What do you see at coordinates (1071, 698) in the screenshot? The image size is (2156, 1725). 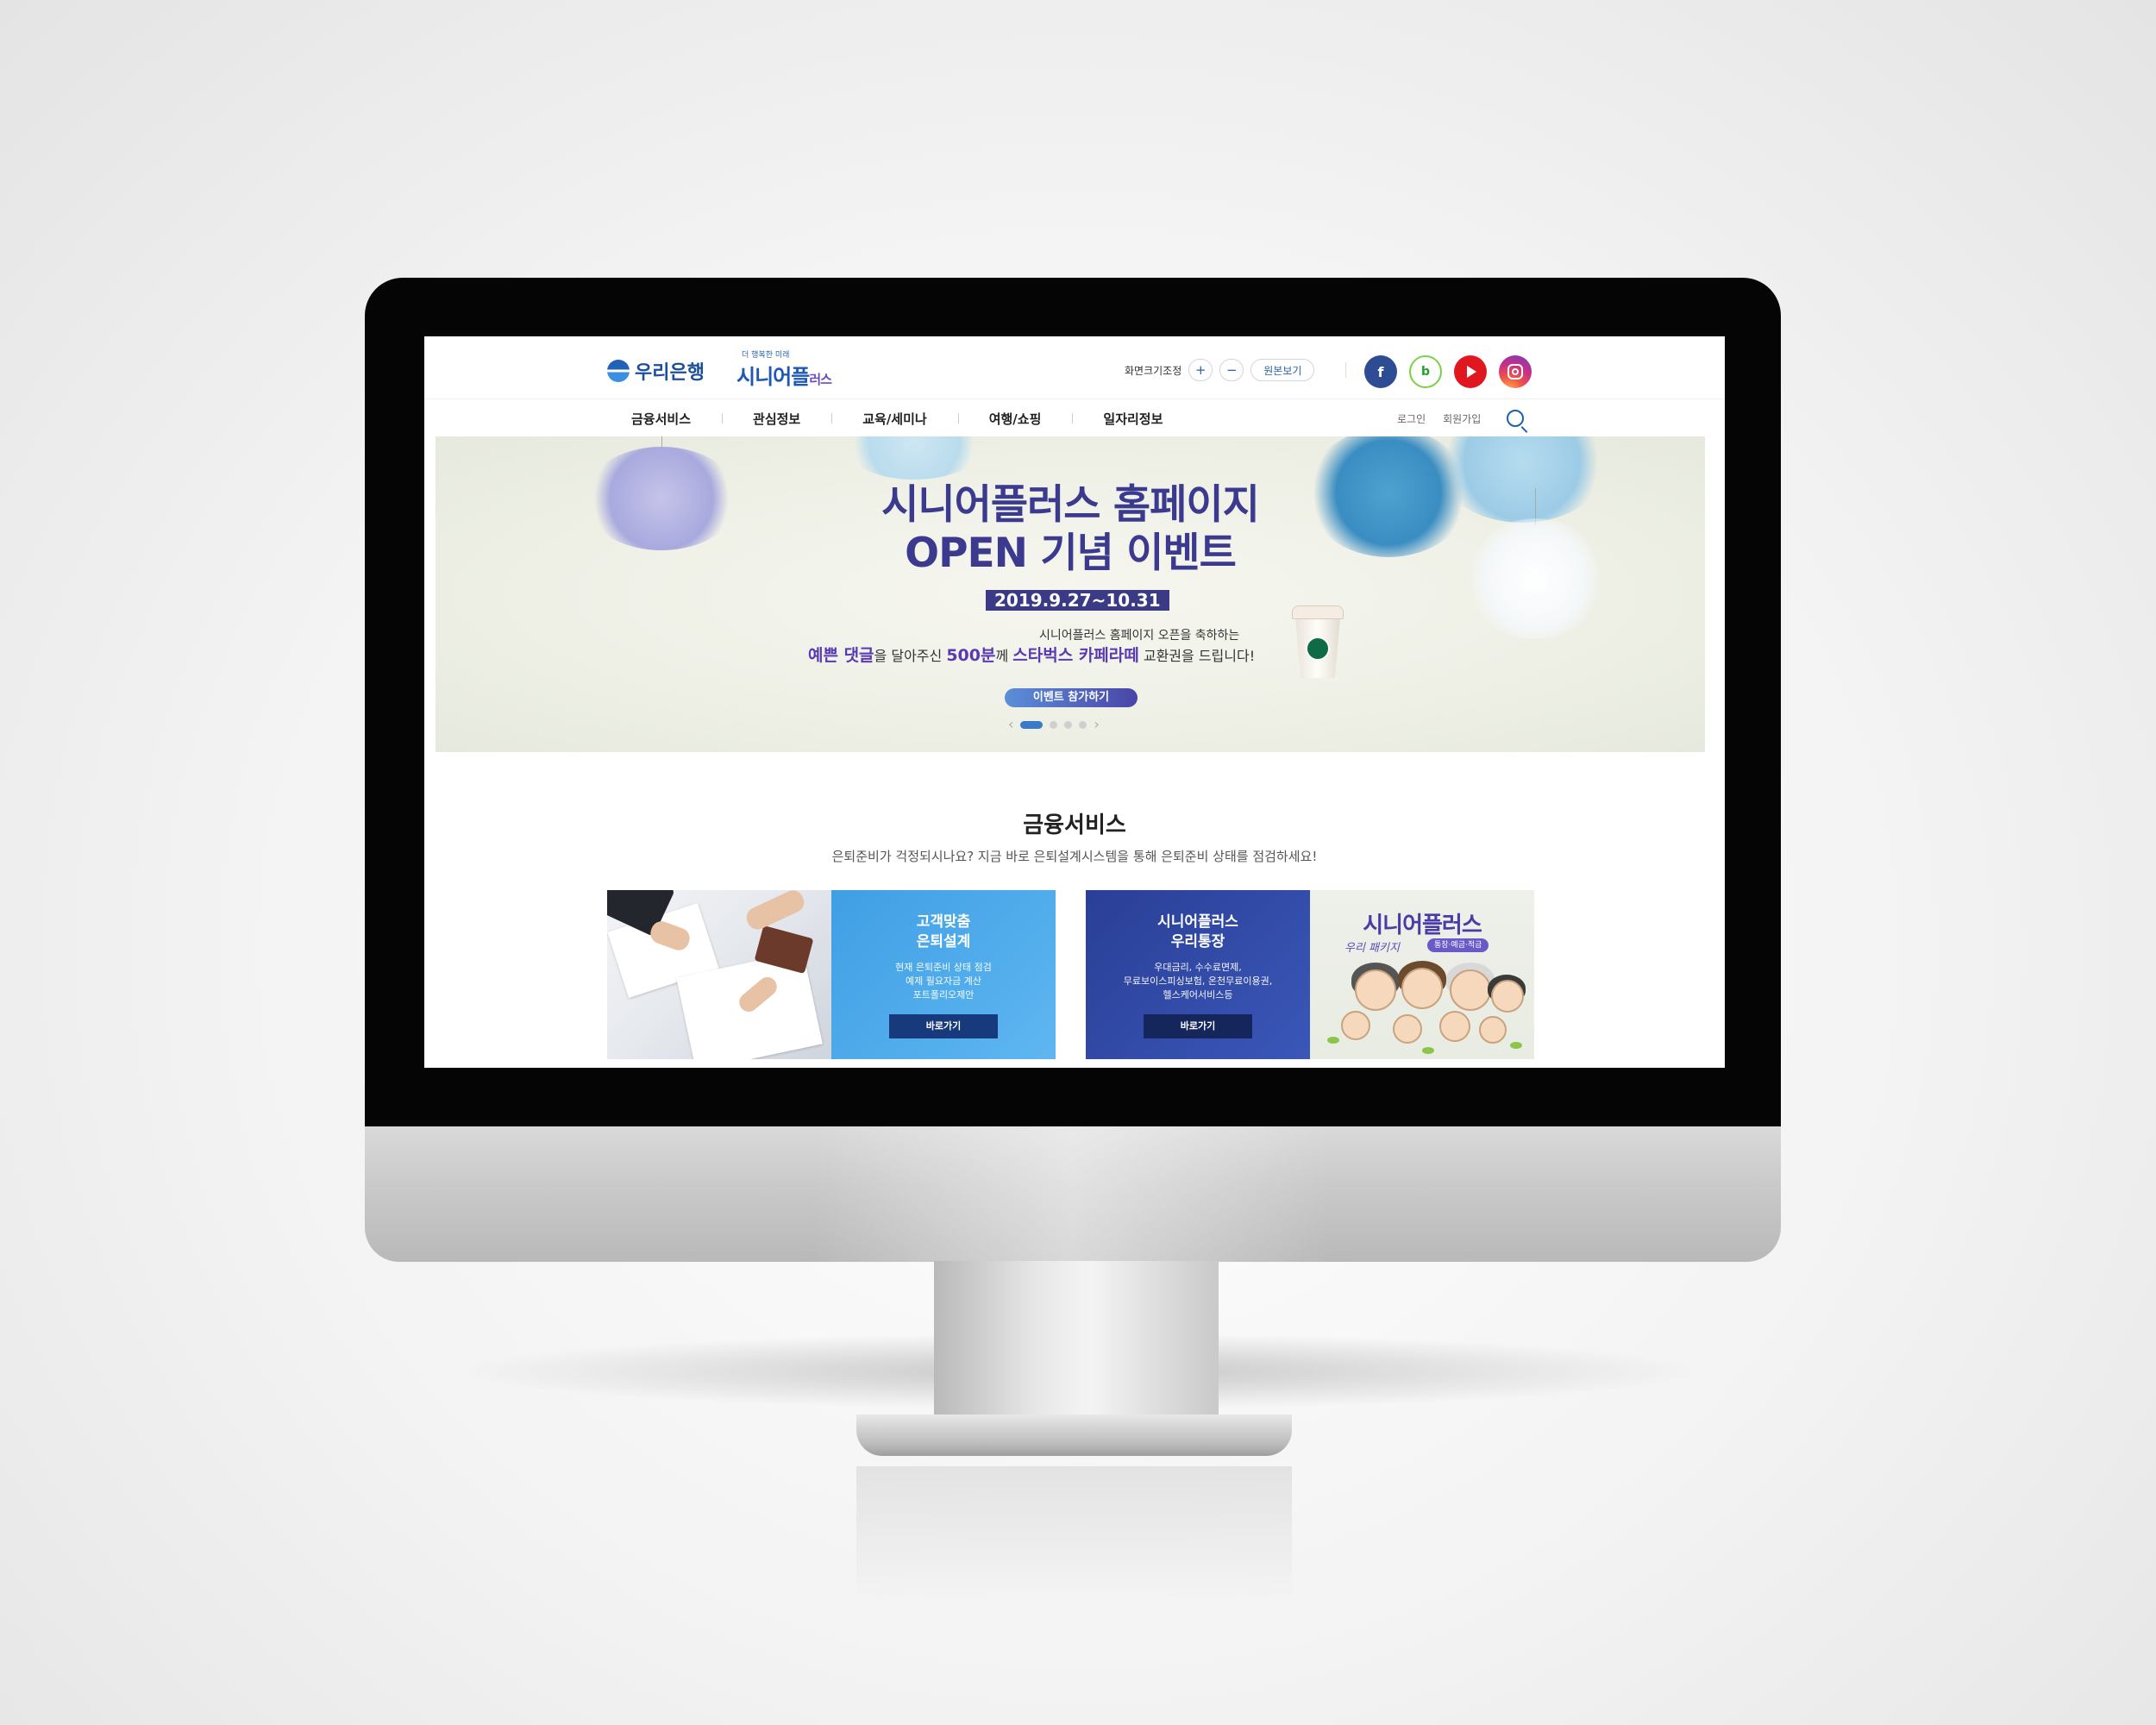 I see `event-join-button: 이벤트 참가하기` at bounding box center [1071, 698].